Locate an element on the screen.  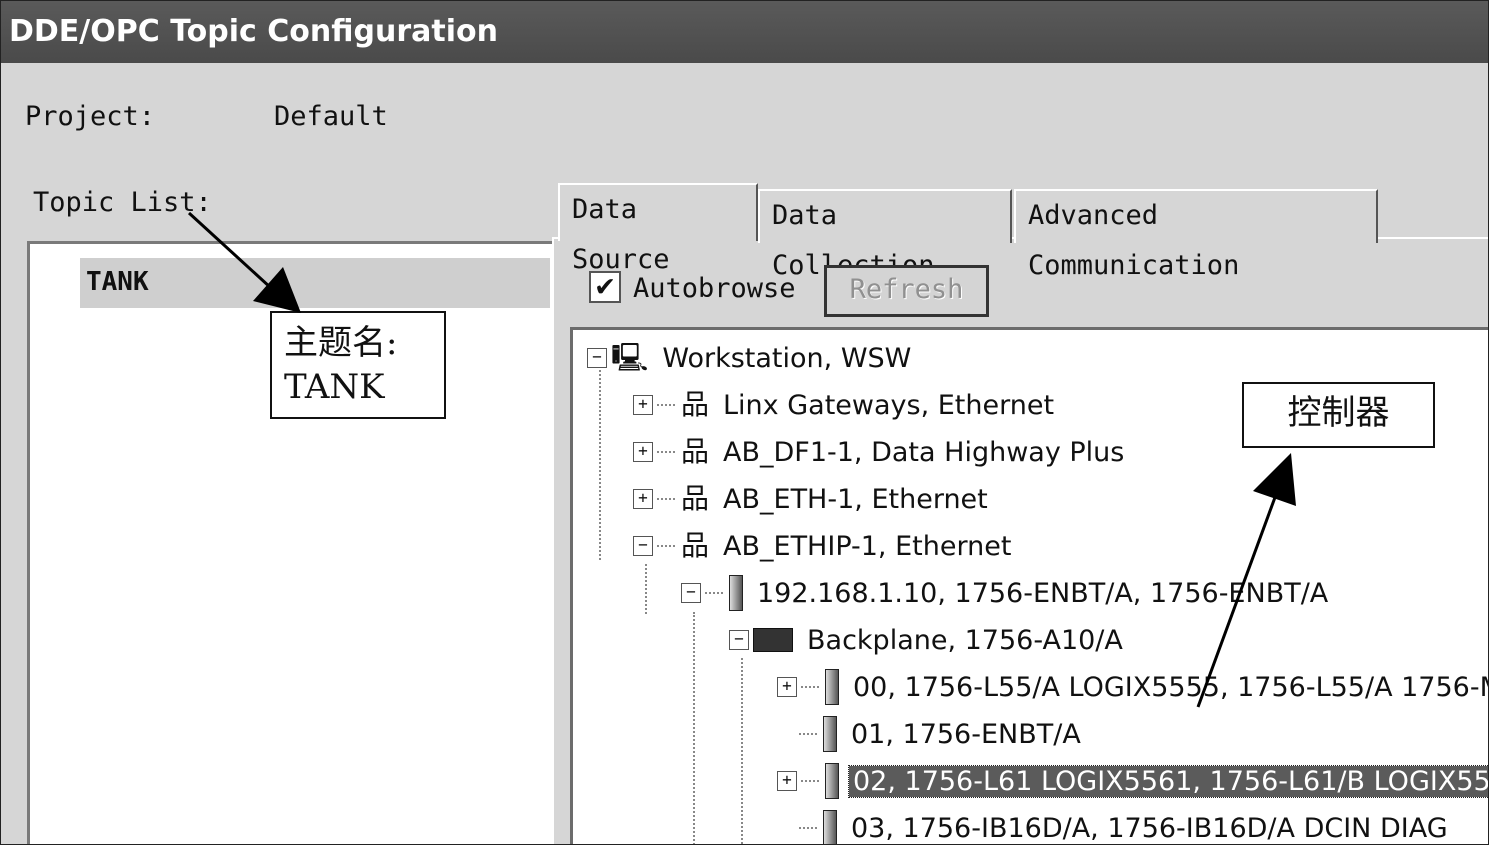
arrow-line is located at coordinates (1239, 594).